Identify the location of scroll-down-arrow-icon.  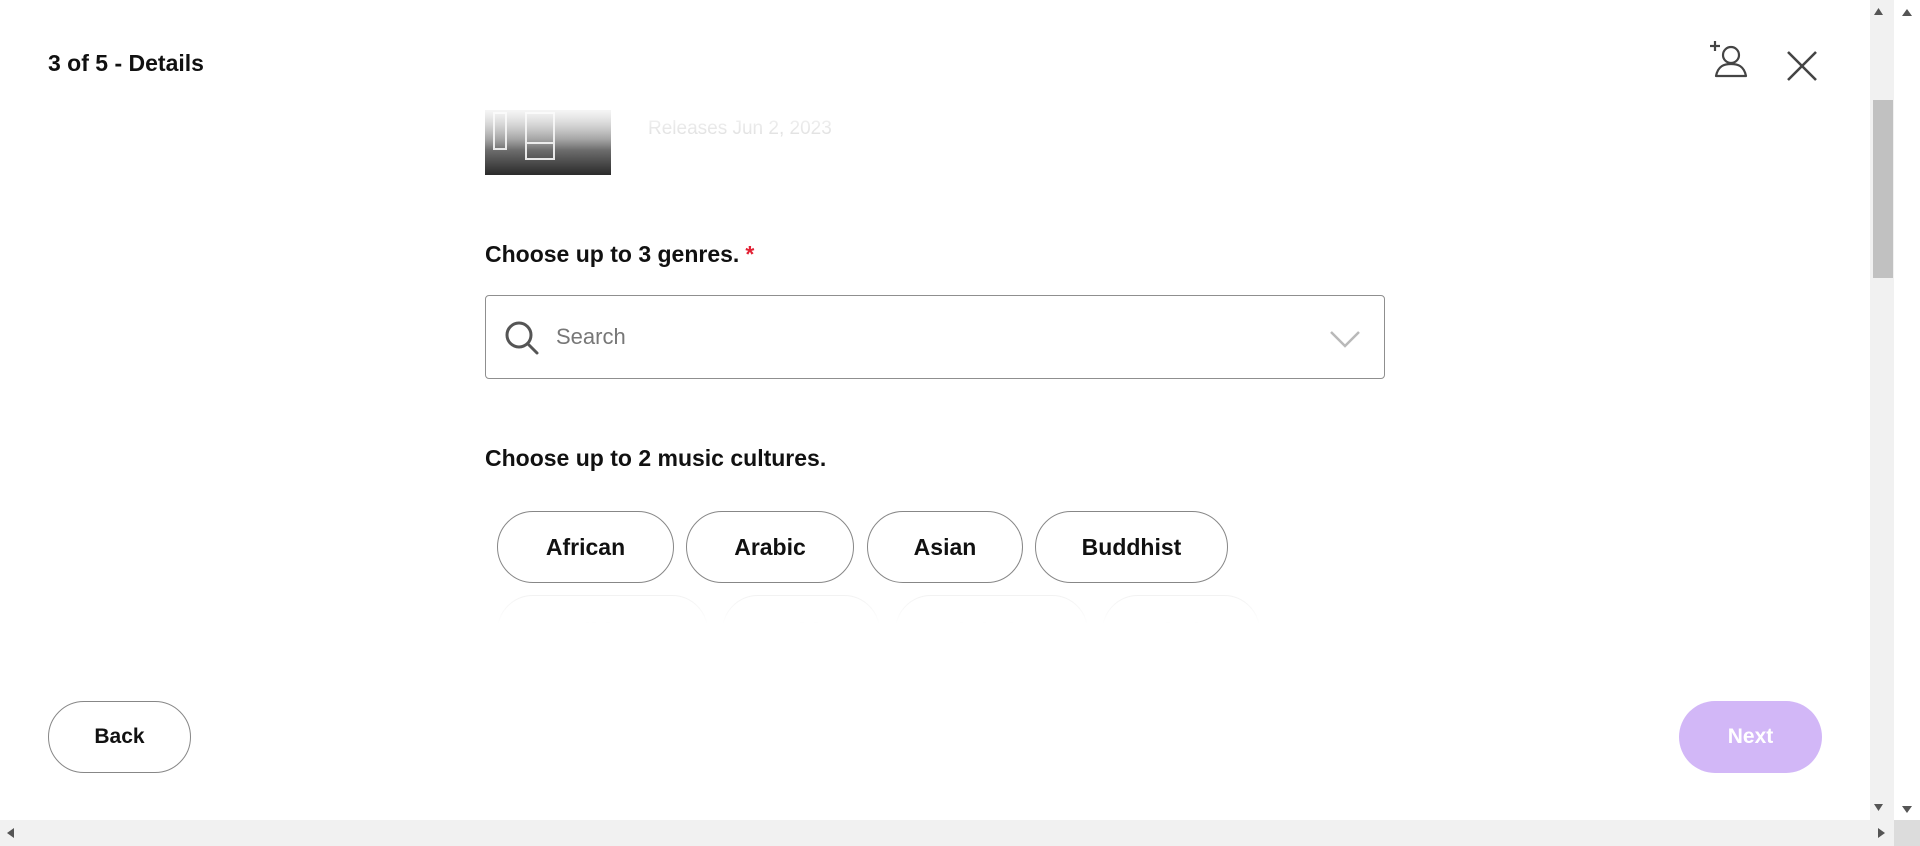
(1878, 808).